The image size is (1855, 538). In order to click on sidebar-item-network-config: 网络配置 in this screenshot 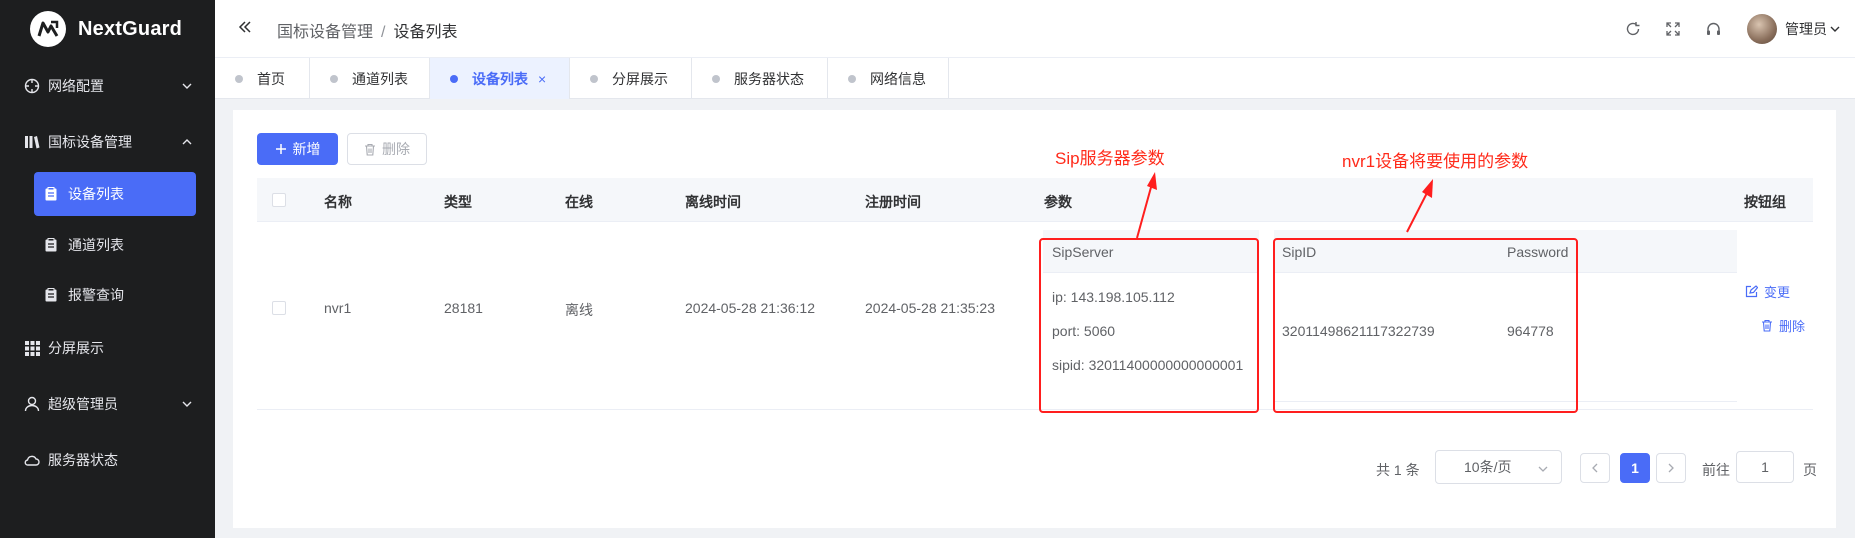, I will do `click(107, 86)`.